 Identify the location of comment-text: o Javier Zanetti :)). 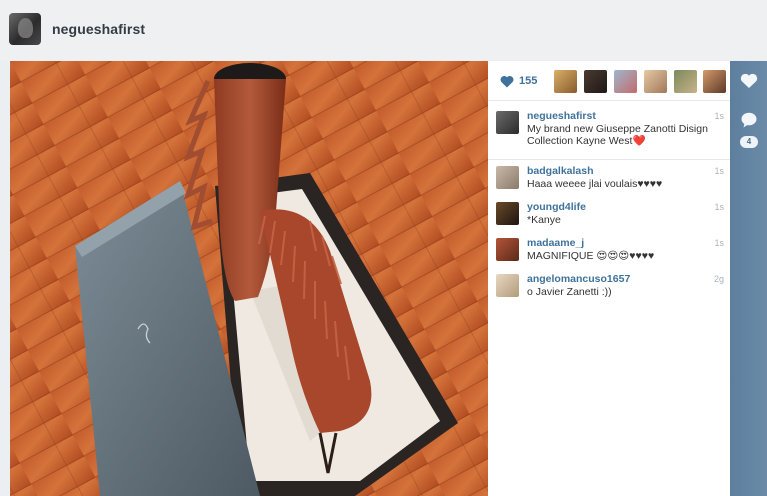
(569, 292).